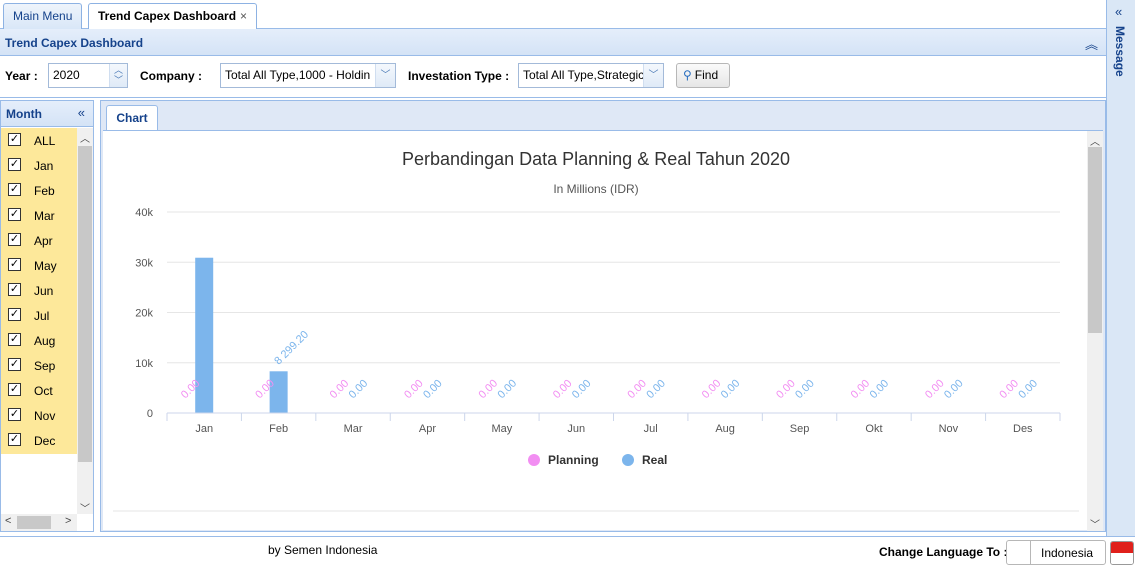 The height and width of the screenshot is (568, 1135). What do you see at coordinates (1118, 11) in the screenshot?
I see `expand-left-icon: «` at bounding box center [1118, 11].